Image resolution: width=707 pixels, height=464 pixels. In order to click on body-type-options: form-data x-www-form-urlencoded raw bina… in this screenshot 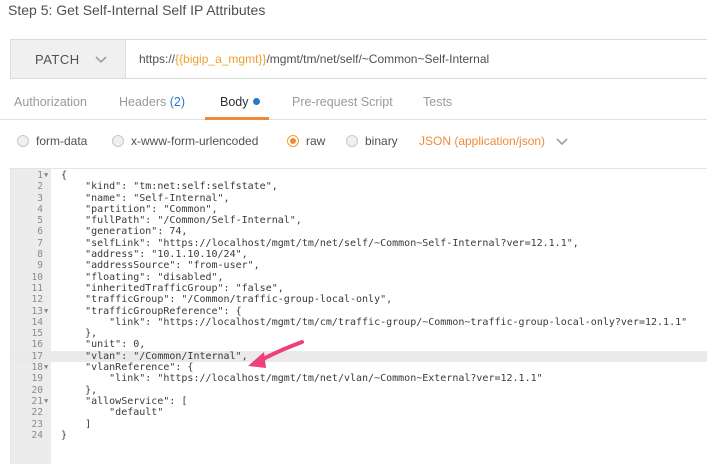, I will do `click(353, 142)`.